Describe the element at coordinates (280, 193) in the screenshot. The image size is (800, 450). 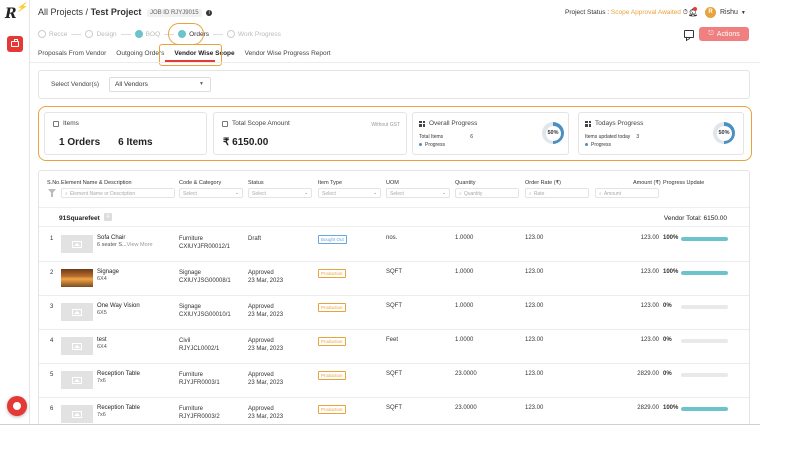
I see `status-filter-select: Select ⌄` at that location.